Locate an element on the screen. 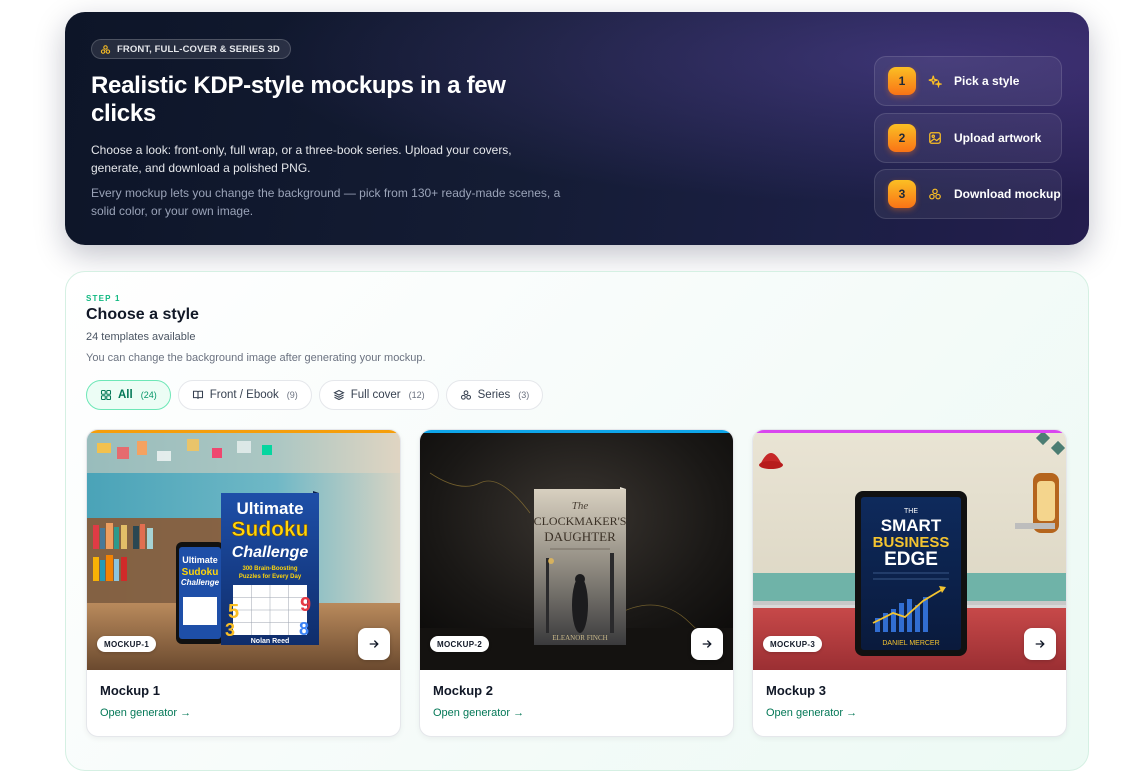 The height and width of the screenshot is (771, 1141). svg-text: Puzzles for Every Day is located at coordinates (270, 577).